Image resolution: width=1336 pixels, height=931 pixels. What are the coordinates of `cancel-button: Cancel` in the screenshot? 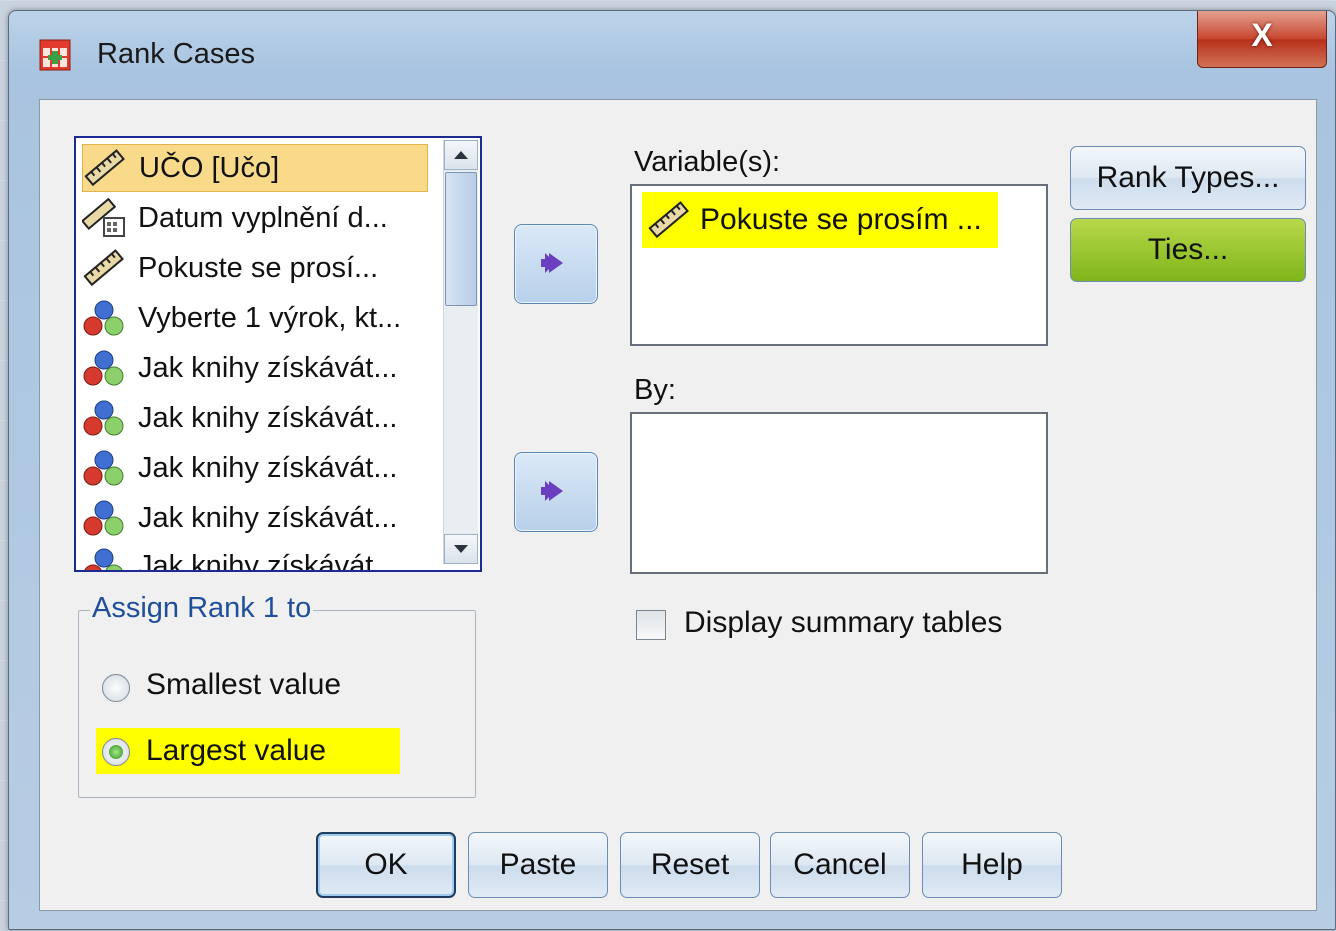 It's located at (840, 865).